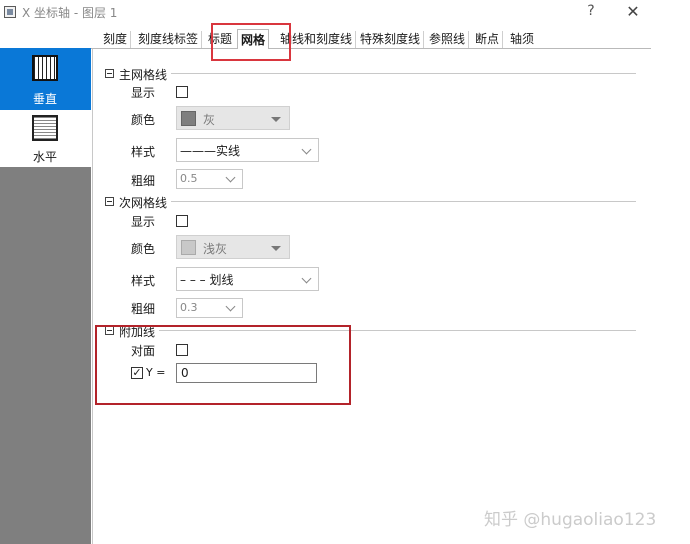 This screenshot has width=690, height=544. Describe the element at coordinates (116, 39) in the screenshot. I see `tab-scale: 刻度` at that location.